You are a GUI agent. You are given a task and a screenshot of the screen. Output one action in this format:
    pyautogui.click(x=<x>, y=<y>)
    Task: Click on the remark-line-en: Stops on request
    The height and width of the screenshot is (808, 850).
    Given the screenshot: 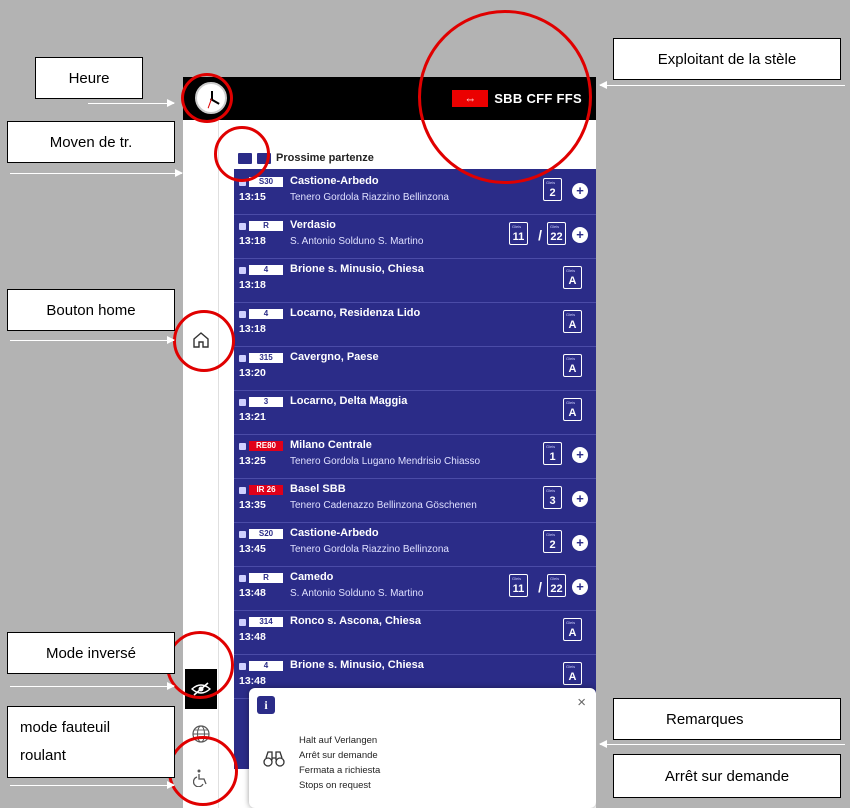 What is the action you would take?
    pyautogui.click(x=335, y=785)
    